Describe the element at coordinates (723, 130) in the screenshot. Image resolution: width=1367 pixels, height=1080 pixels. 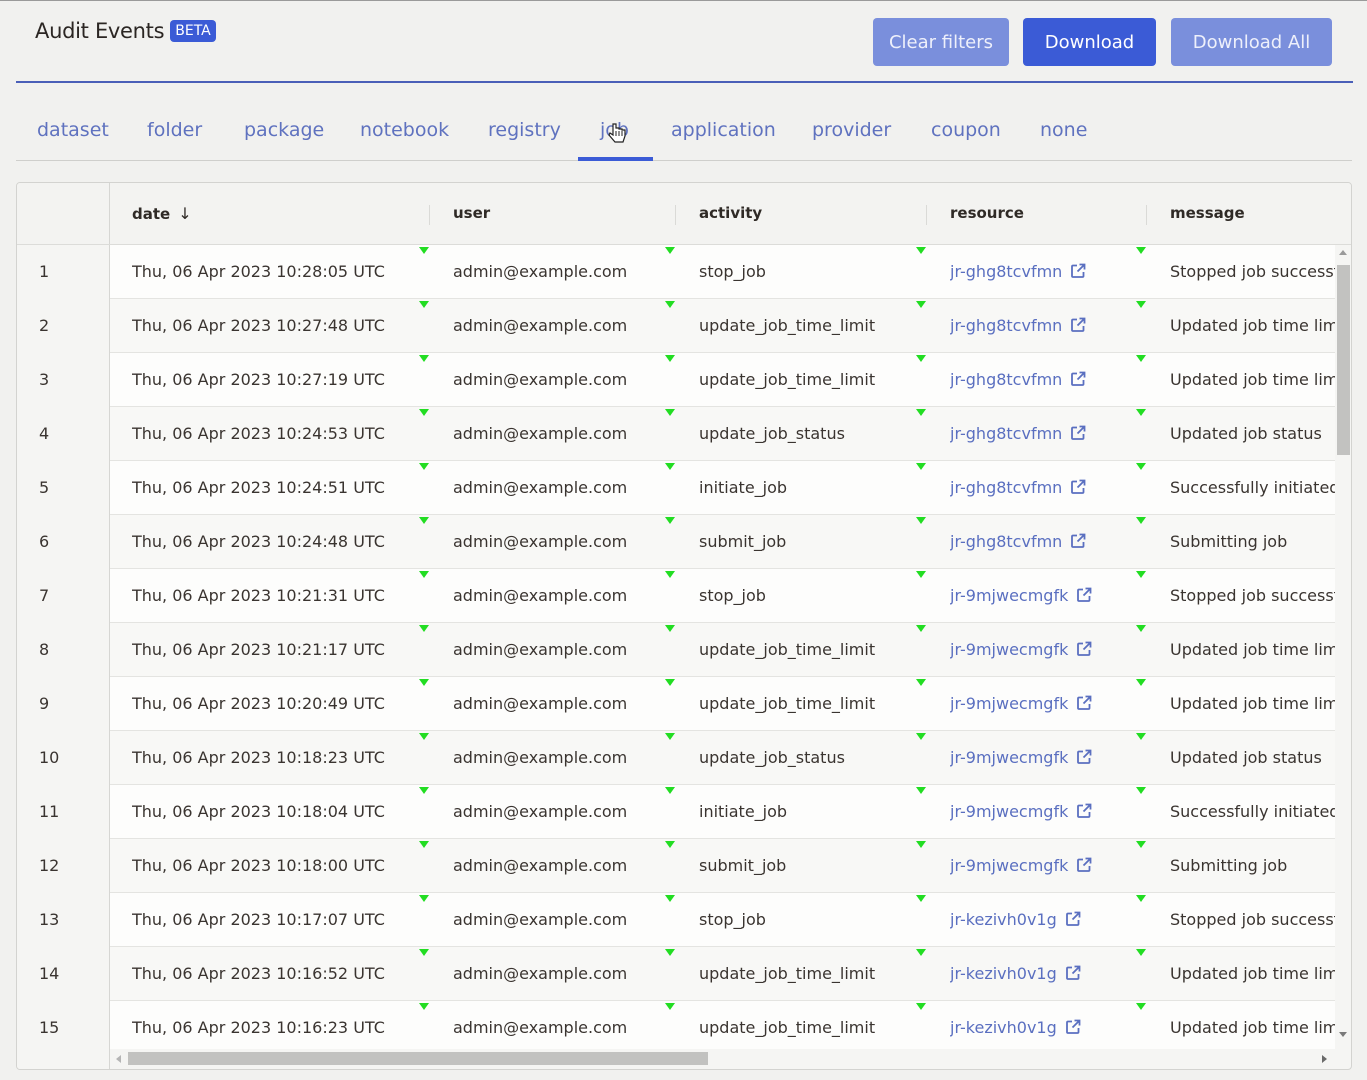
I see `tab-application: application` at that location.